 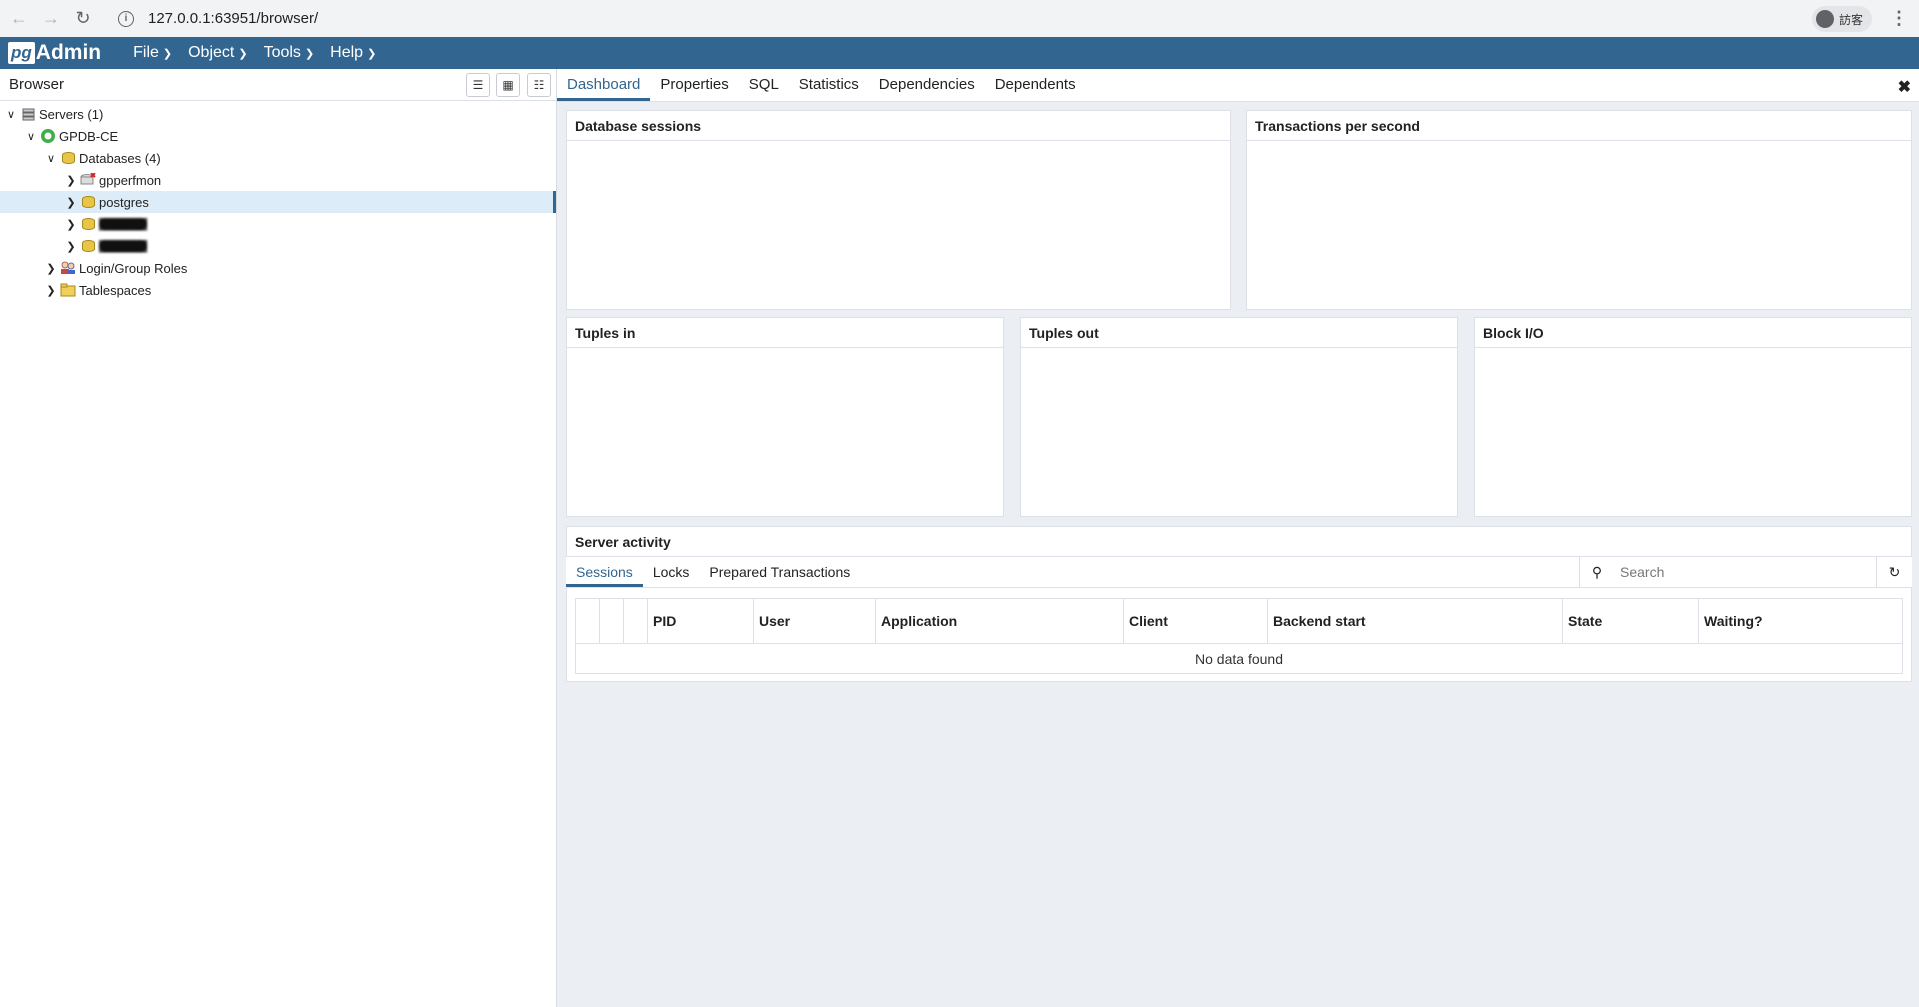 What do you see at coordinates (278, 158) in the screenshot?
I see `tree-node-databases: ∨ Databases (4)` at bounding box center [278, 158].